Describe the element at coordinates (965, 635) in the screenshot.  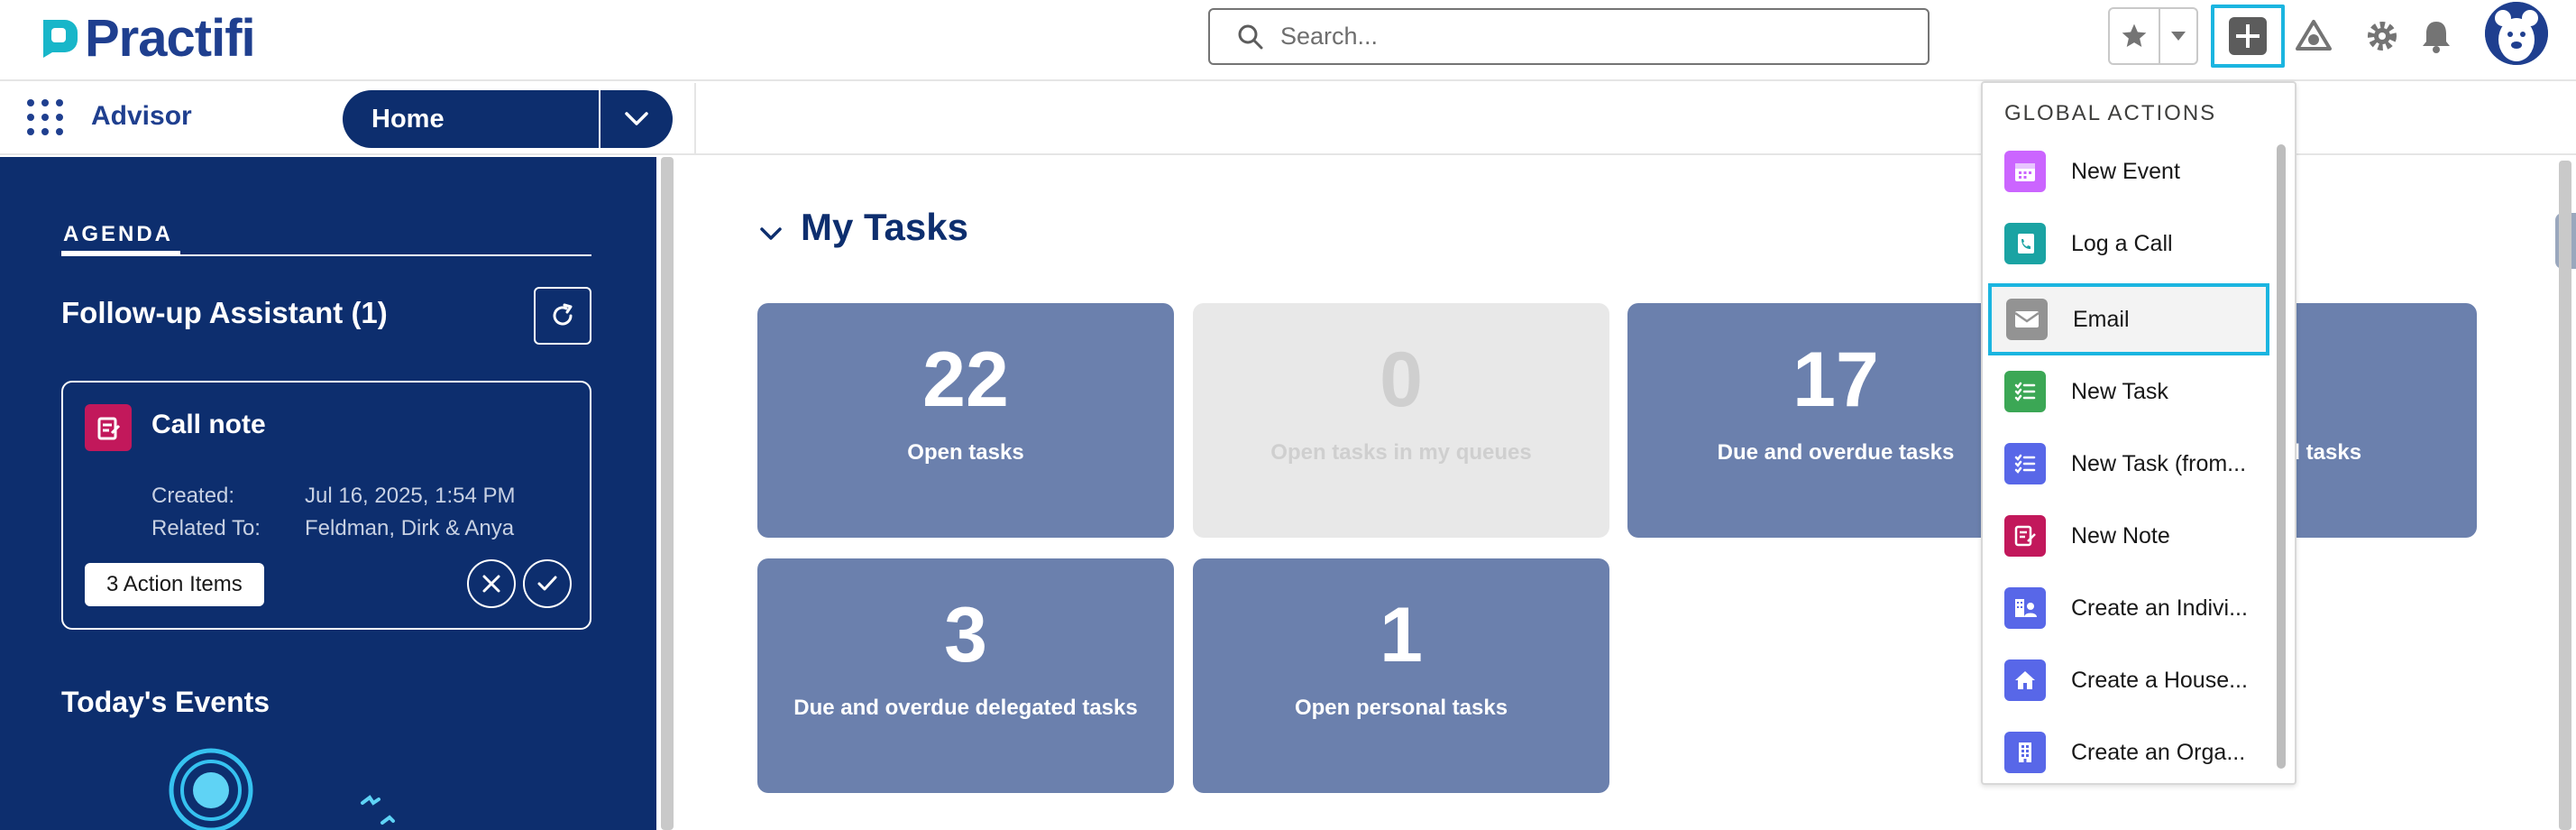
I see `tile-count: 3` at that location.